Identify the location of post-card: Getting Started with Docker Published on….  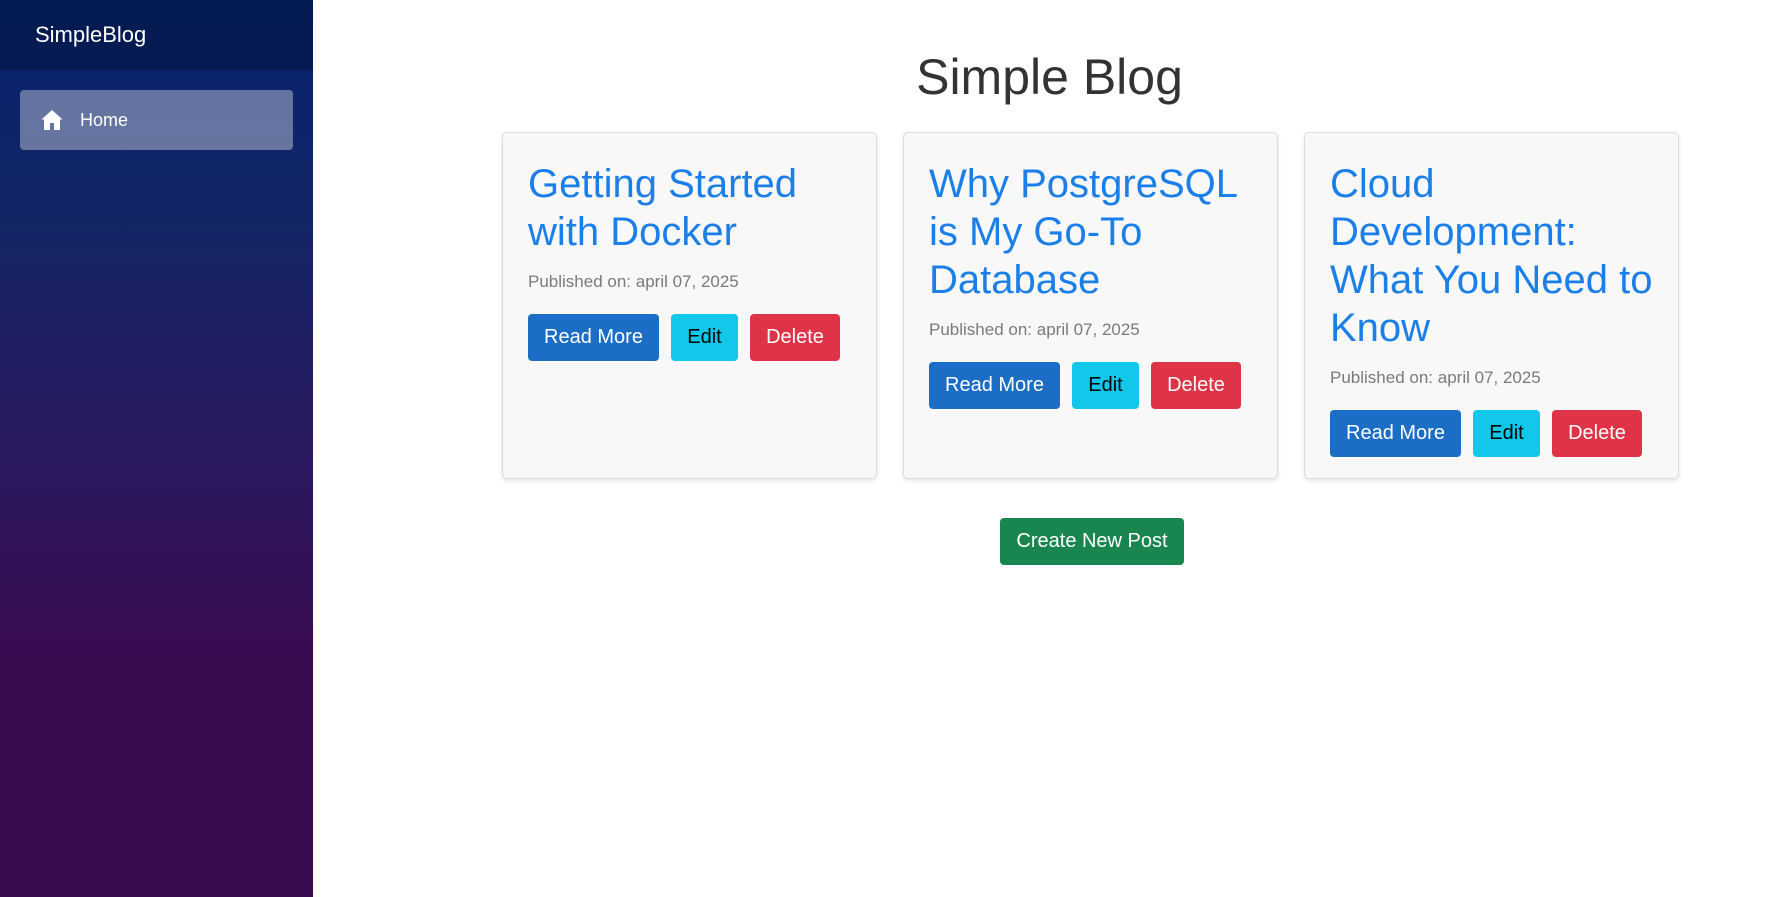
(689, 305).